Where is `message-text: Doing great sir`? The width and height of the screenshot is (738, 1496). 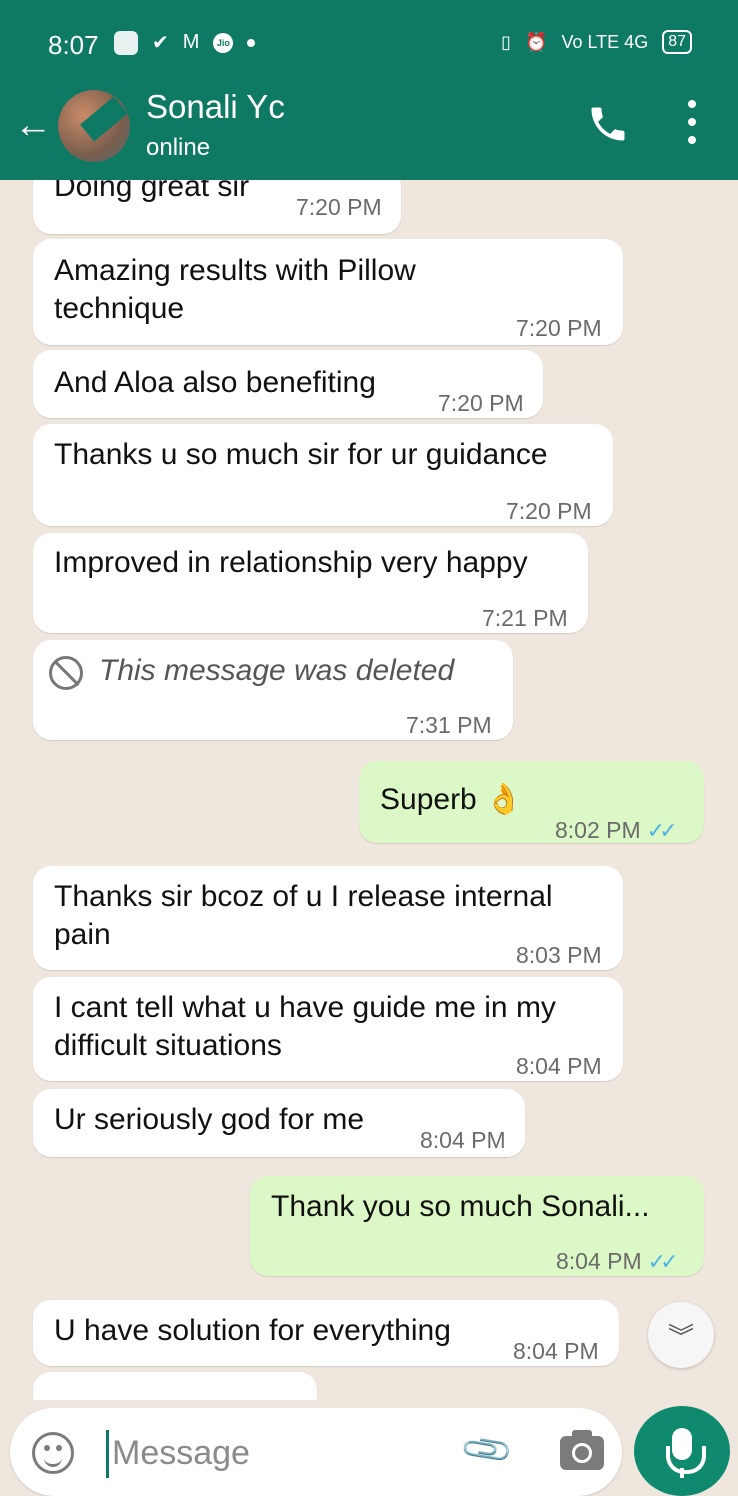 message-text: Doing great sir is located at coordinates (152, 191).